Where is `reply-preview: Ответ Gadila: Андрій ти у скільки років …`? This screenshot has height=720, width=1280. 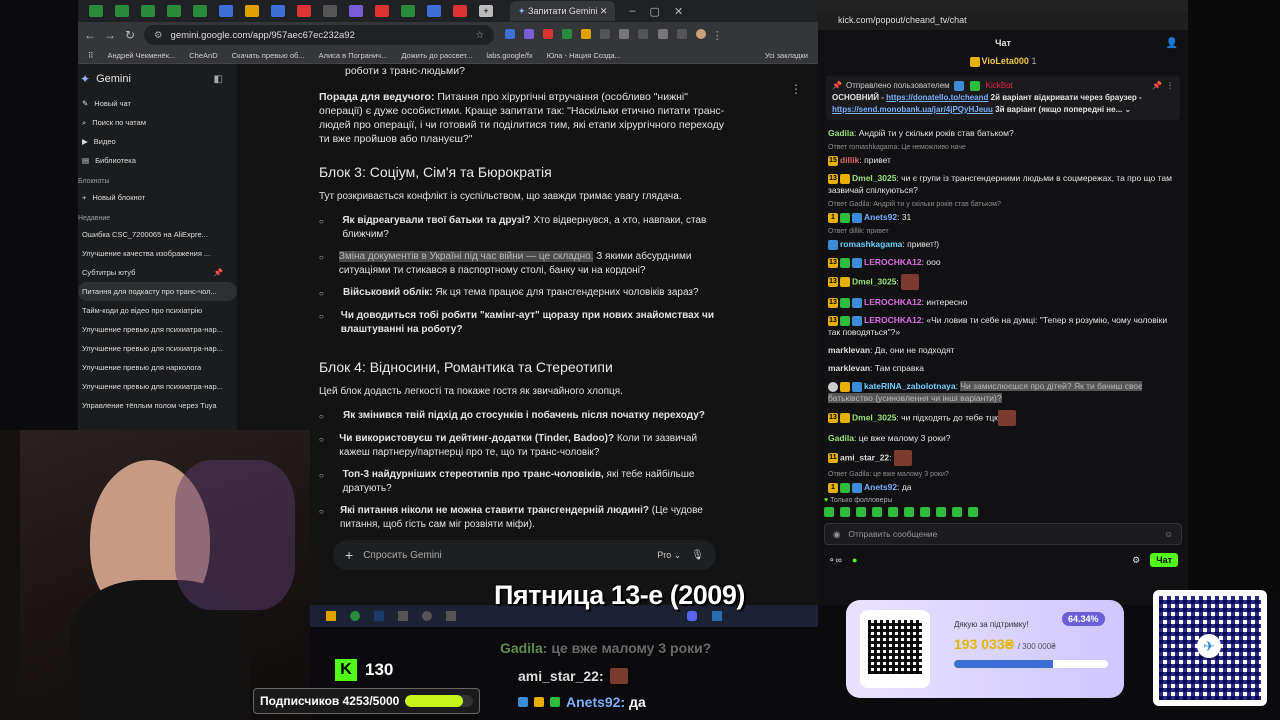
reply-preview: Ответ Gadila: Андрій ти у скільки років … is located at coordinates (1003, 203).